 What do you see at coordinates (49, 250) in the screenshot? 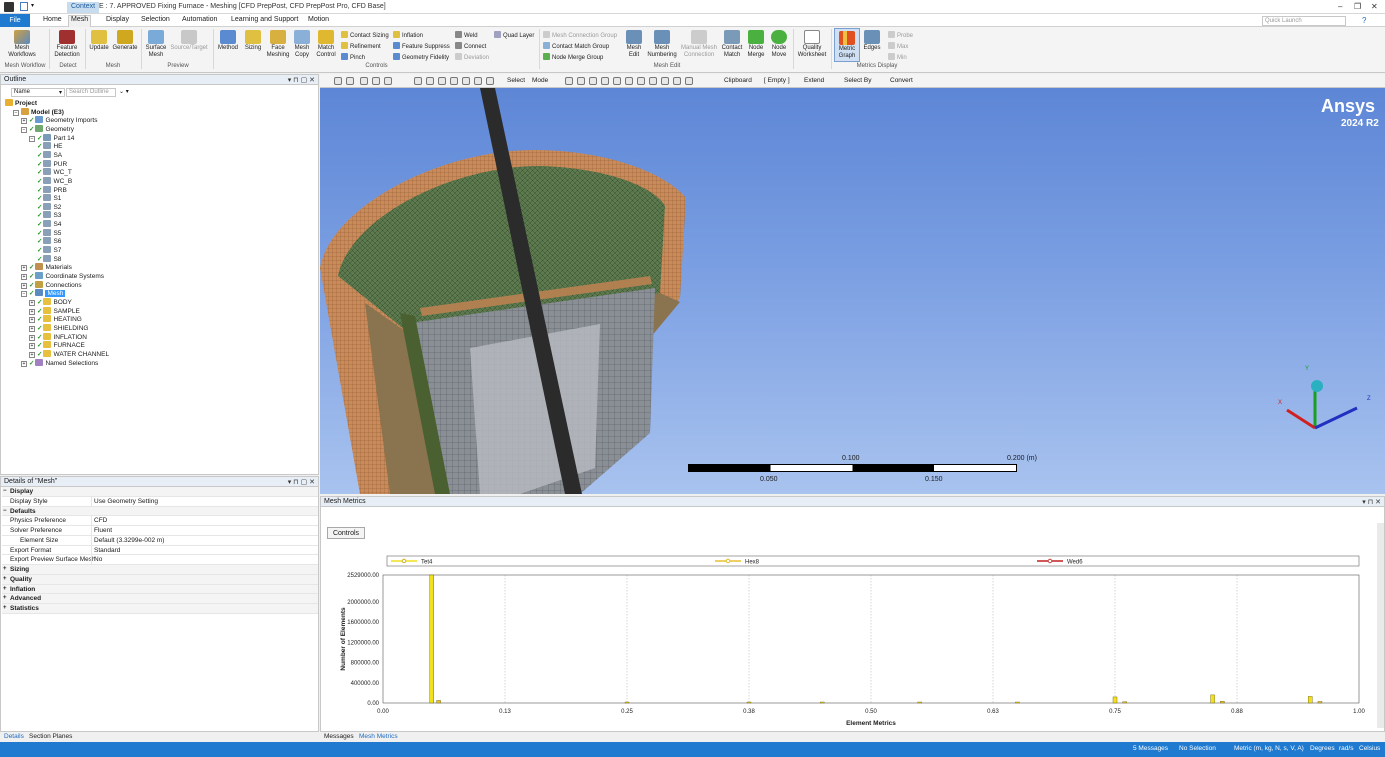
I see `tree-node: ✓ S7` at bounding box center [49, 250].